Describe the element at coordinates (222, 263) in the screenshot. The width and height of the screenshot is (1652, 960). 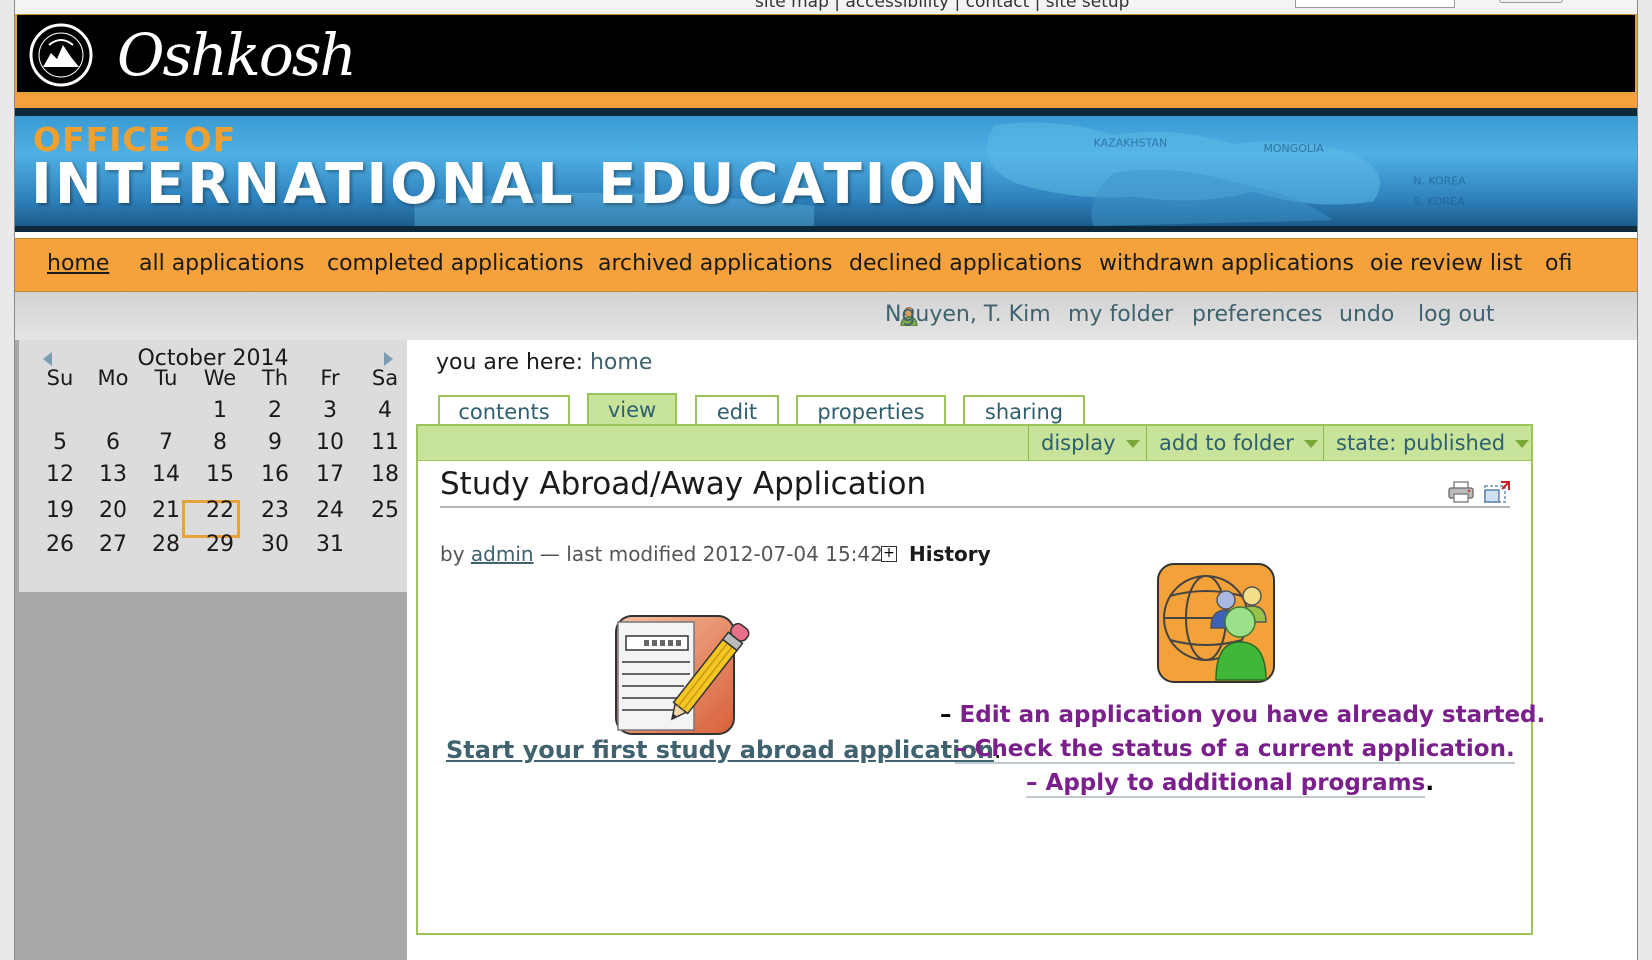
I see `nav-all-applications: all applications` at that location.